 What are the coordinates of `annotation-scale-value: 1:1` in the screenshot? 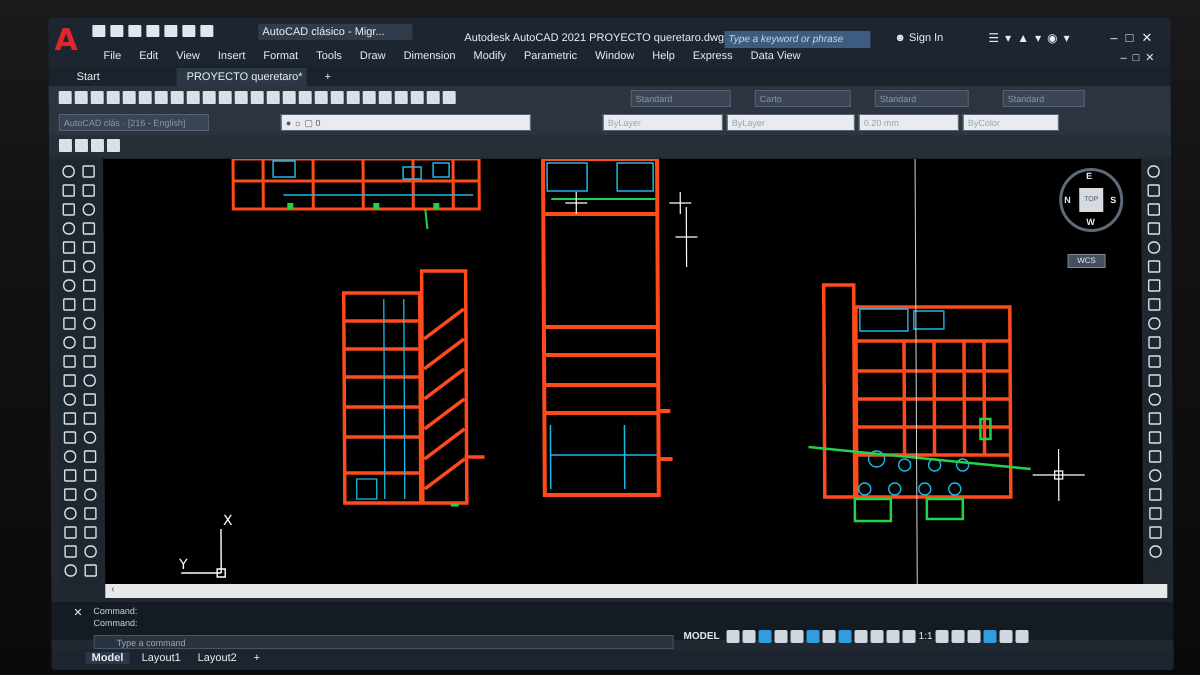 It's located at (926, 636).